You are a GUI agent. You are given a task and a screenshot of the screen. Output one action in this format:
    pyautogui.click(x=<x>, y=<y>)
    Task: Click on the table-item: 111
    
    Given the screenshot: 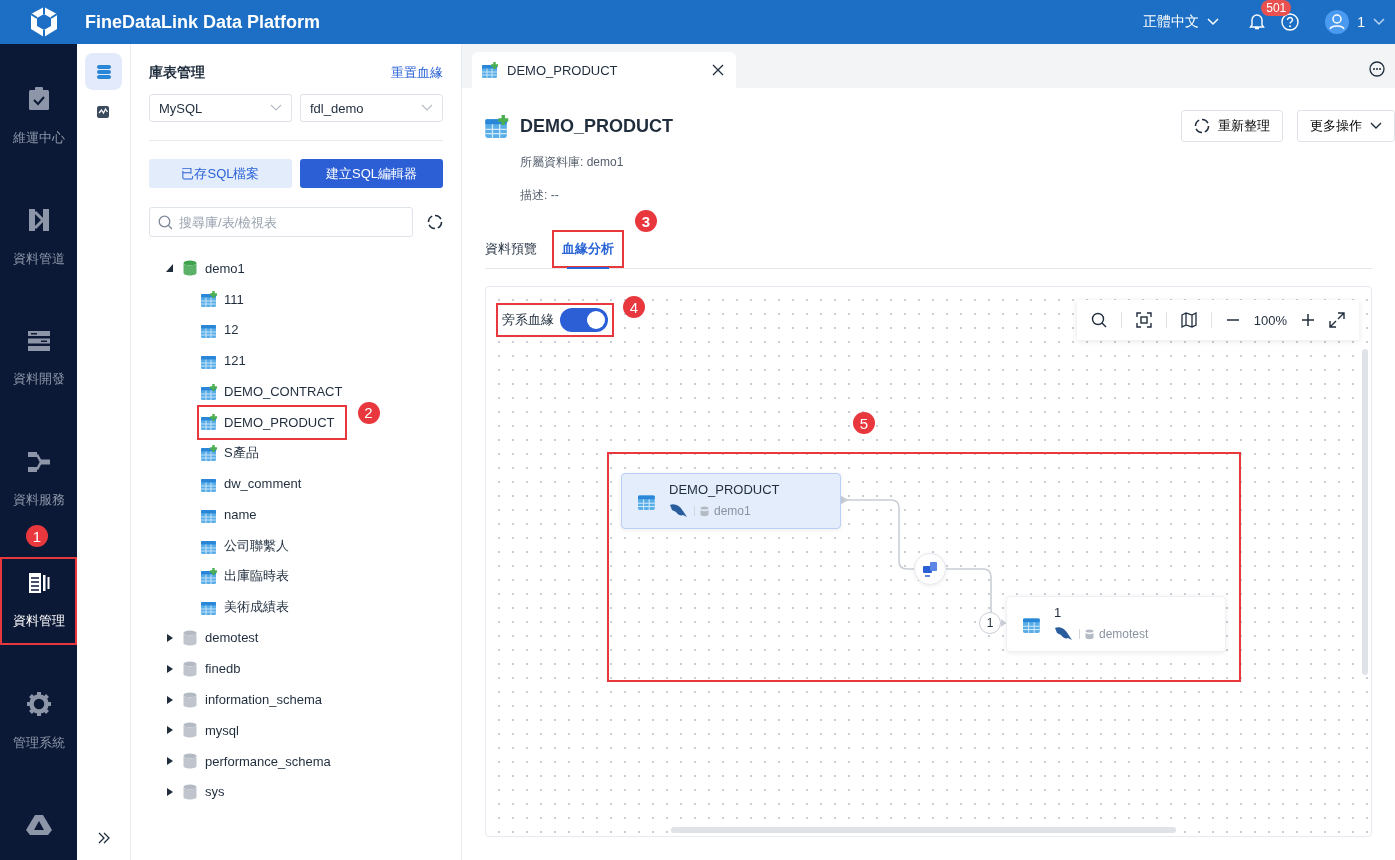 What is the action you would take?
    pyautogui.click(x=227, y=299)
    